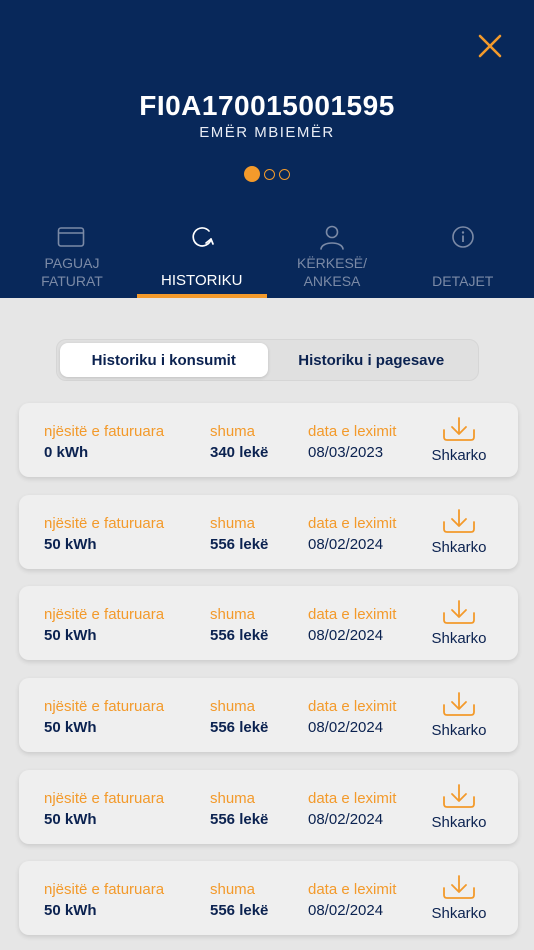 The width and height of the screenshot is (534, 950). What do you see at coordinates (346, 452) in the screenshot?
I see `reading-date-value: 08/03/2023` at bounding box center [346, 452].